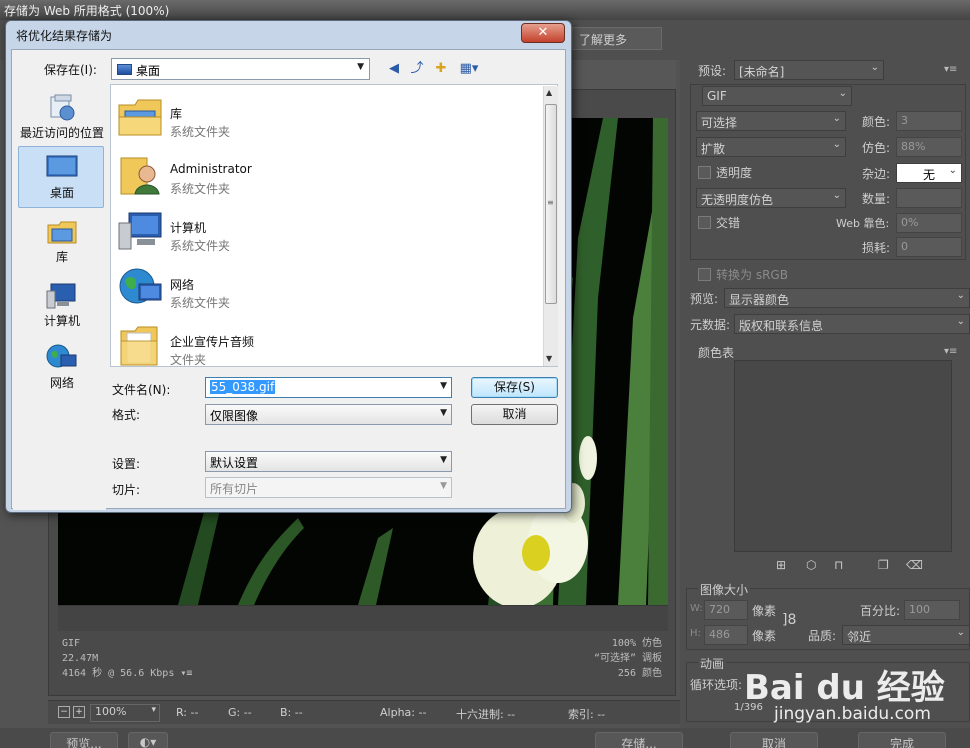 The width and height of the screenshot is (970, 748). Describe the element at coordinates (549, 358) in the screenshot. I see `scroll-down-icon: ▼` at that location.